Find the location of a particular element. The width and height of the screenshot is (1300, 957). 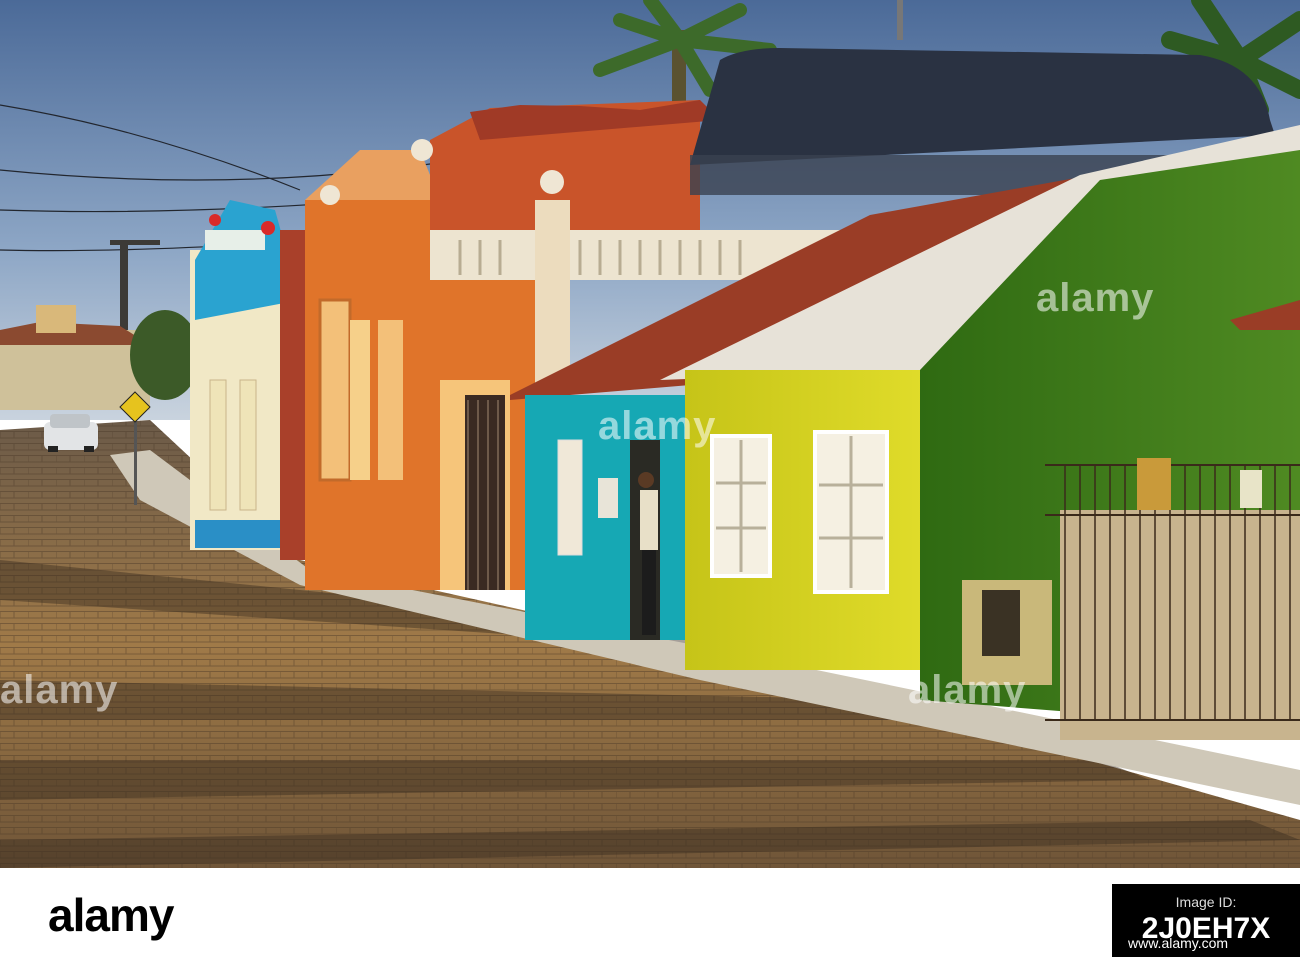

tree is located at coordinates (165, 355).